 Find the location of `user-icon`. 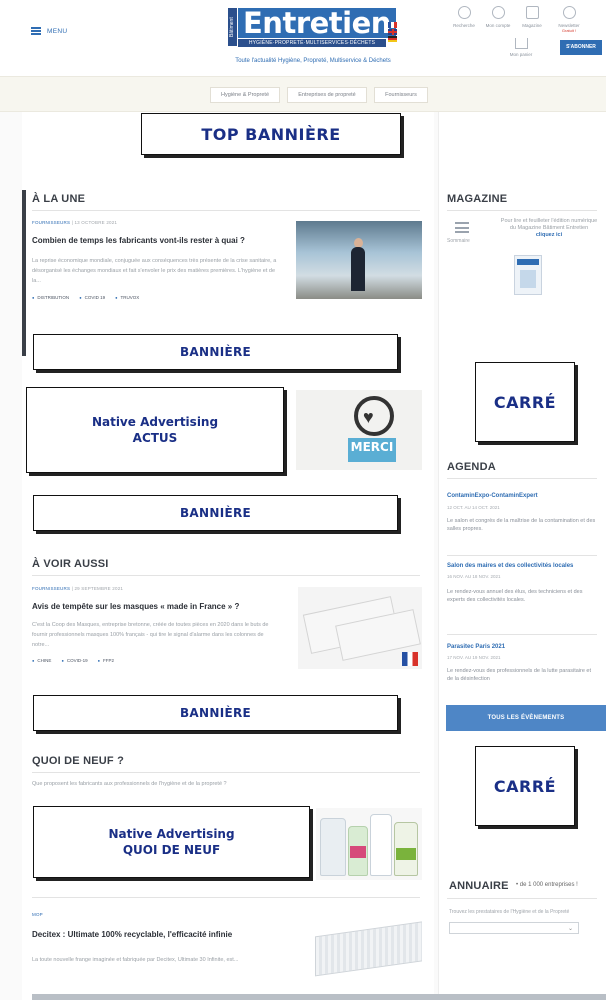

user-icon is located at coordinates (498, 12).